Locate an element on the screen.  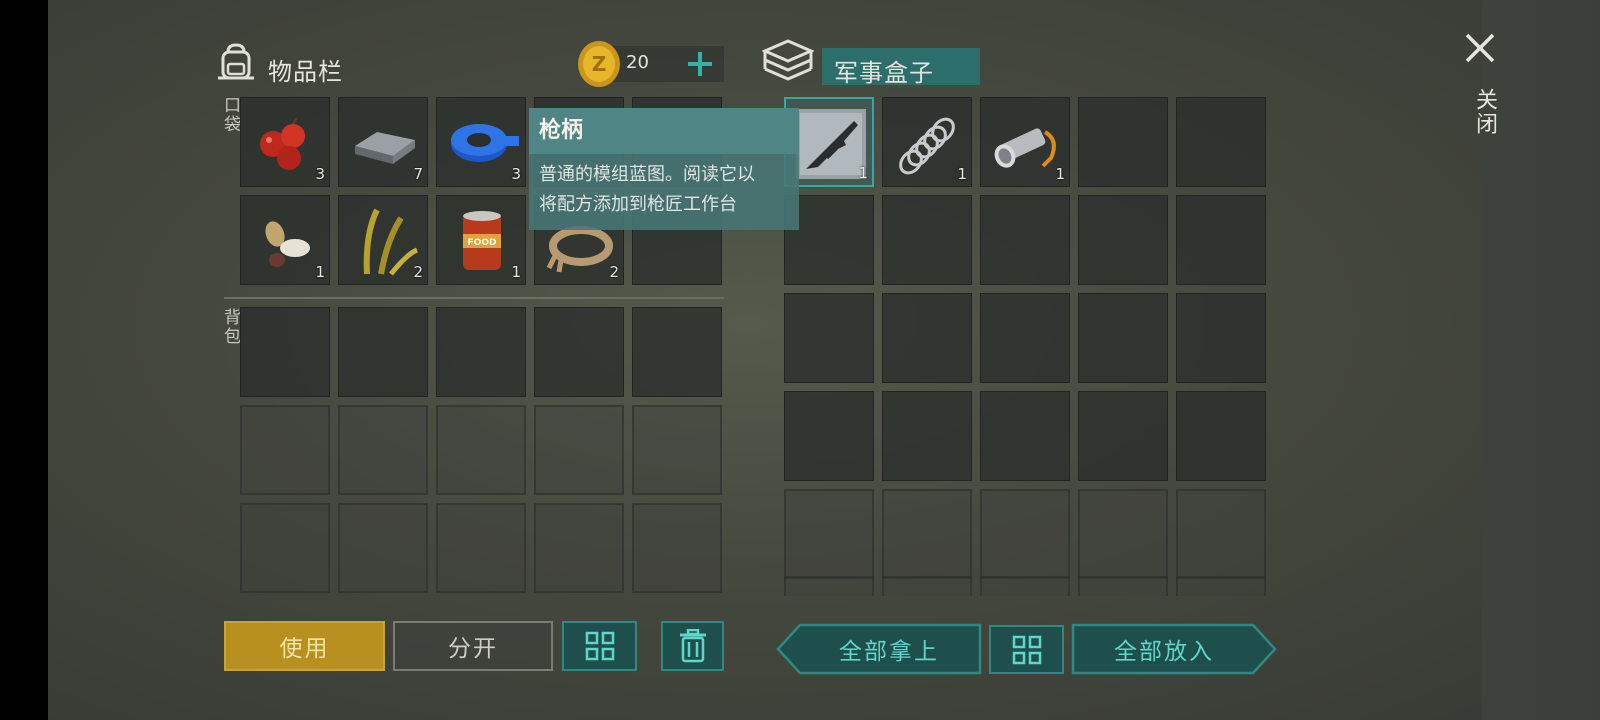
canned-food-icon: FOOD is located at coordinates (482, 240).